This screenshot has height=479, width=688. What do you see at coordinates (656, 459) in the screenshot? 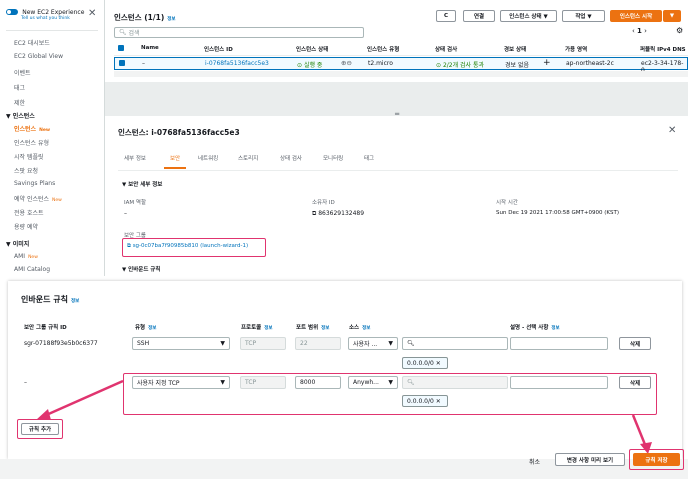
I see `save-rules-button: 규칙 저장` at bounding box center [656, 459].